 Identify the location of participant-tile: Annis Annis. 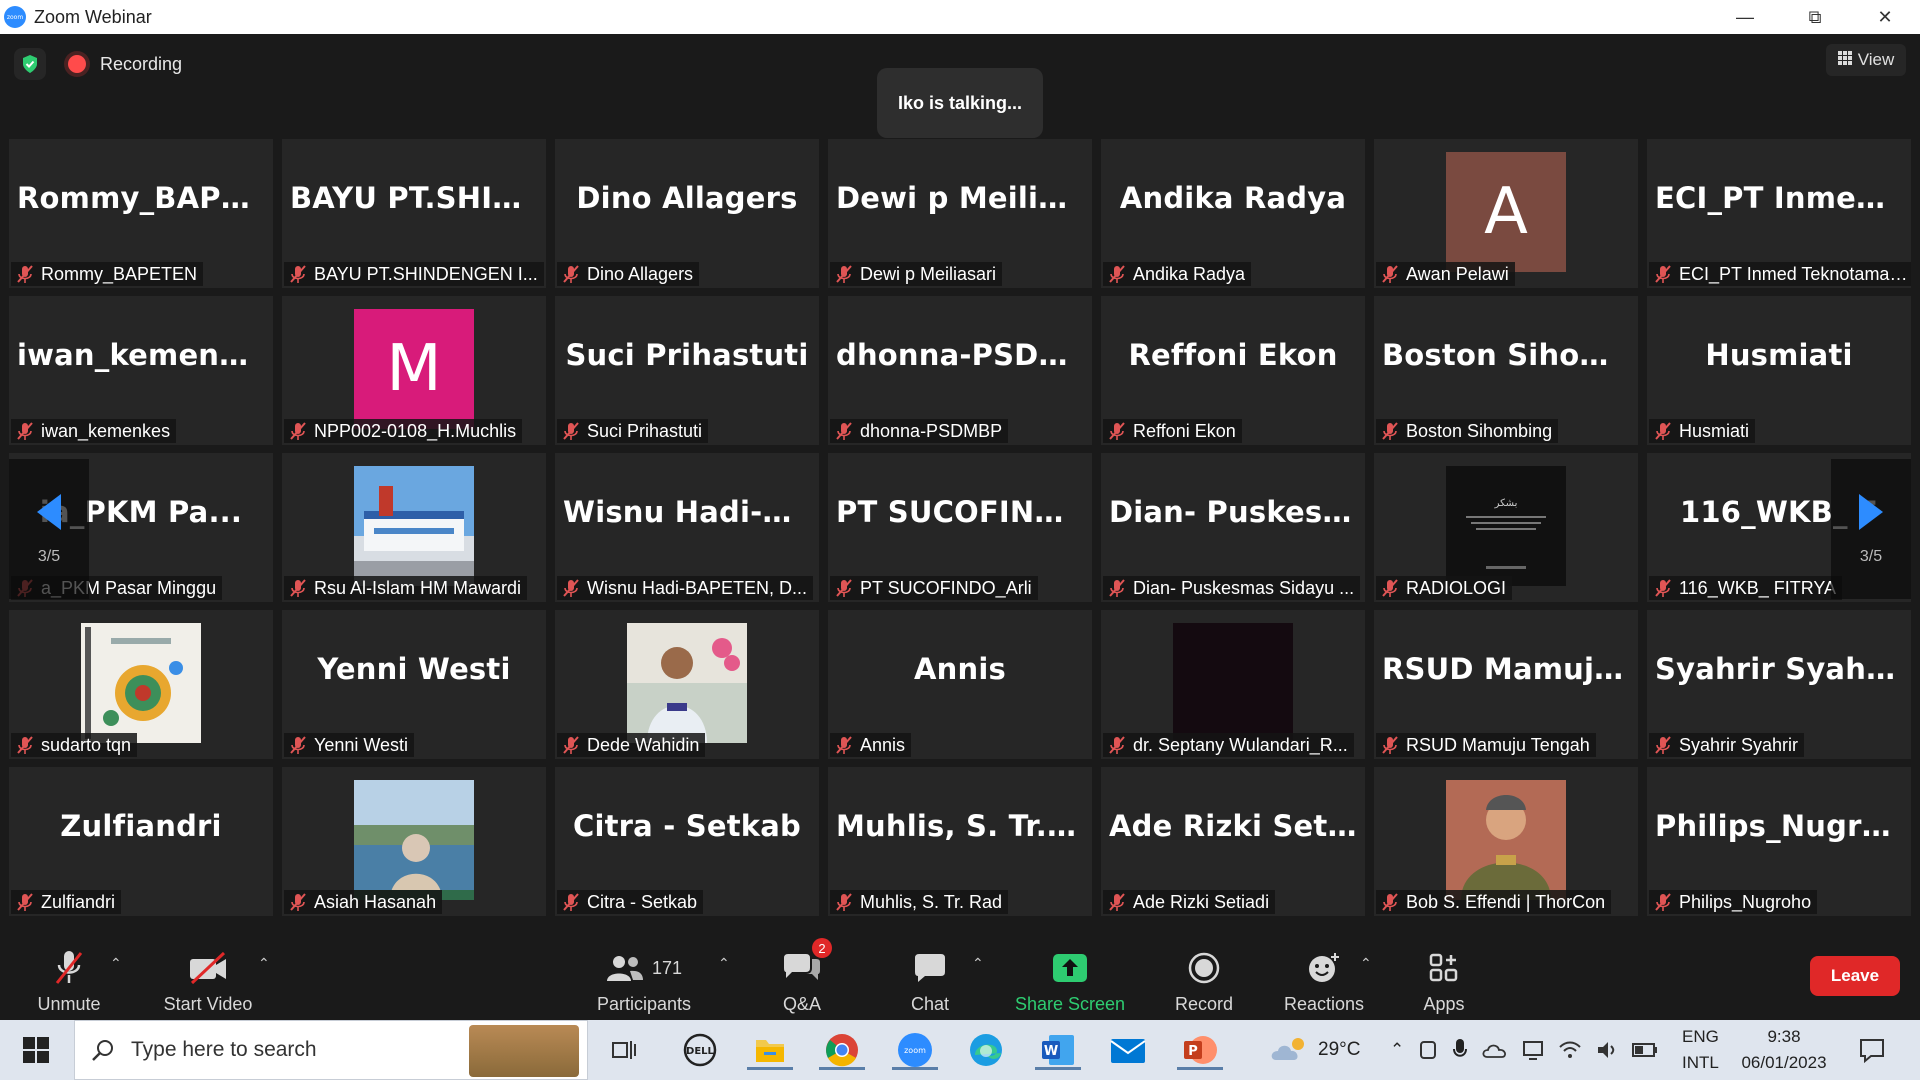
(960, 684).